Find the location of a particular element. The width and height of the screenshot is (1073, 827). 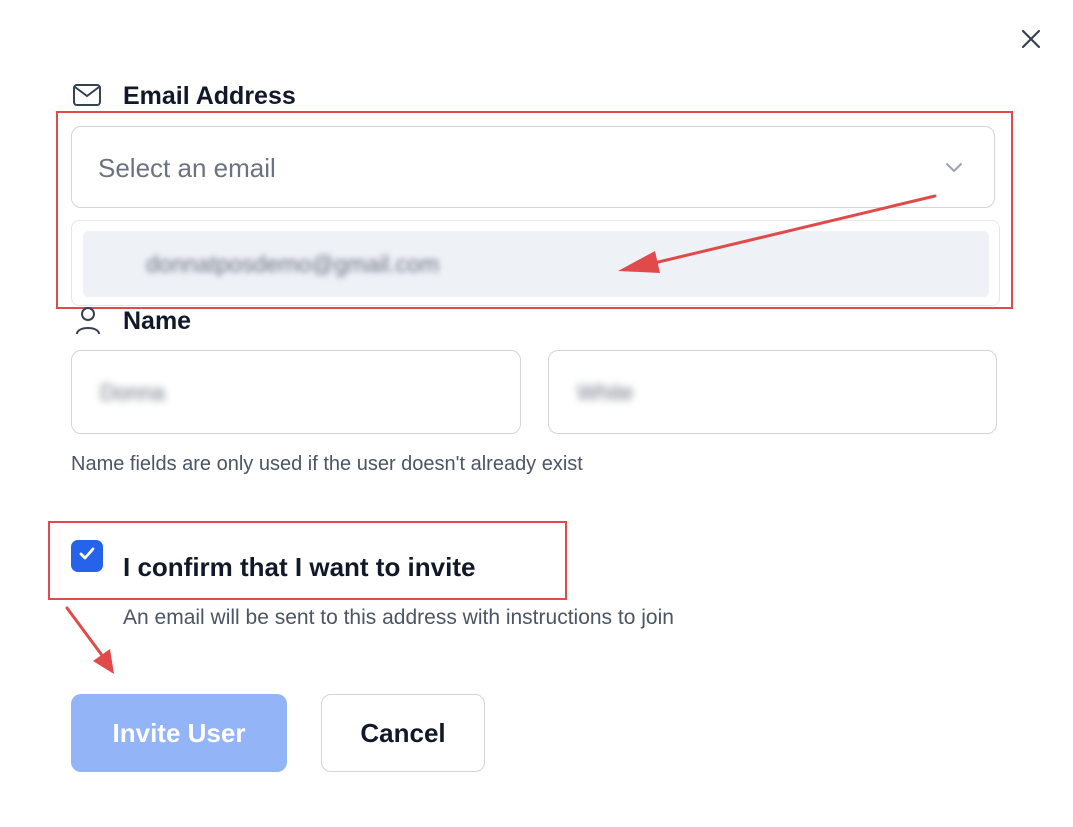

last-name-value: White is located at coordinates (605, 392).